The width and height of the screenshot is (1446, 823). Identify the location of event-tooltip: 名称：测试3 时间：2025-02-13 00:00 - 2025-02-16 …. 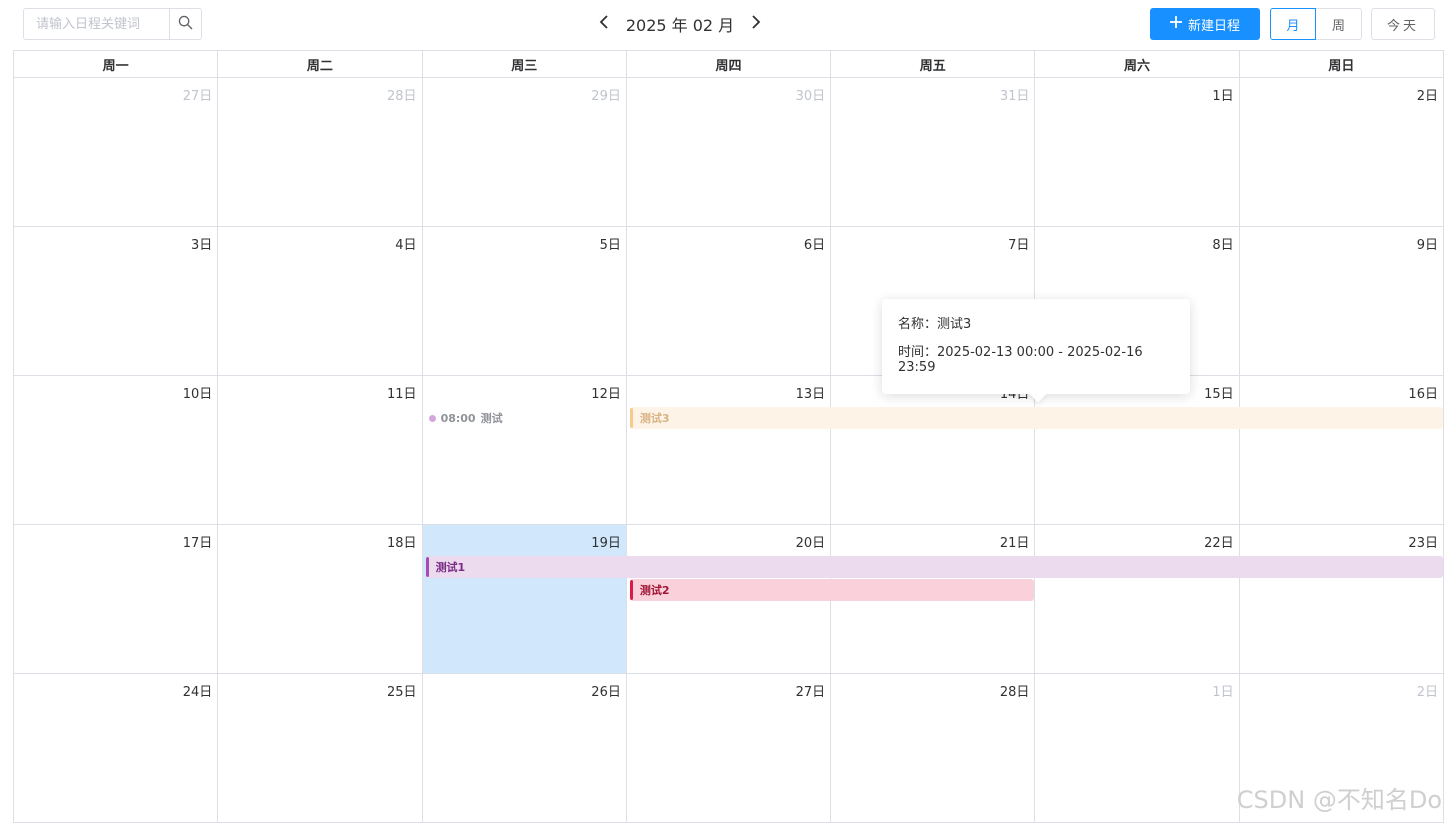
(1036, 351).